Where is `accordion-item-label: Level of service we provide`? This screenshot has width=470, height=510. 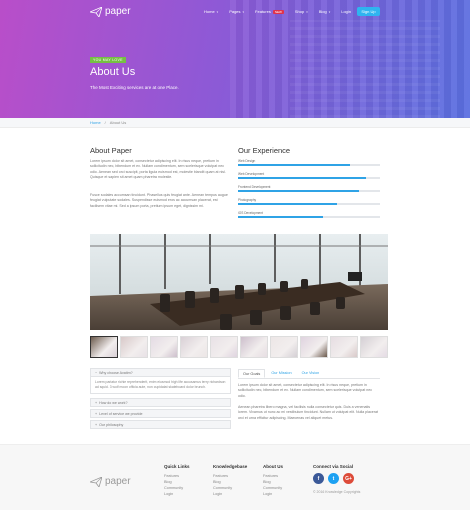
accordion-item-label: Level of service we provide is located at coordinates (121, 413).